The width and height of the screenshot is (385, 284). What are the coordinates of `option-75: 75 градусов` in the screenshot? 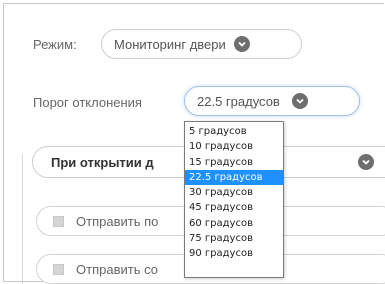 It's located at (234, 238).